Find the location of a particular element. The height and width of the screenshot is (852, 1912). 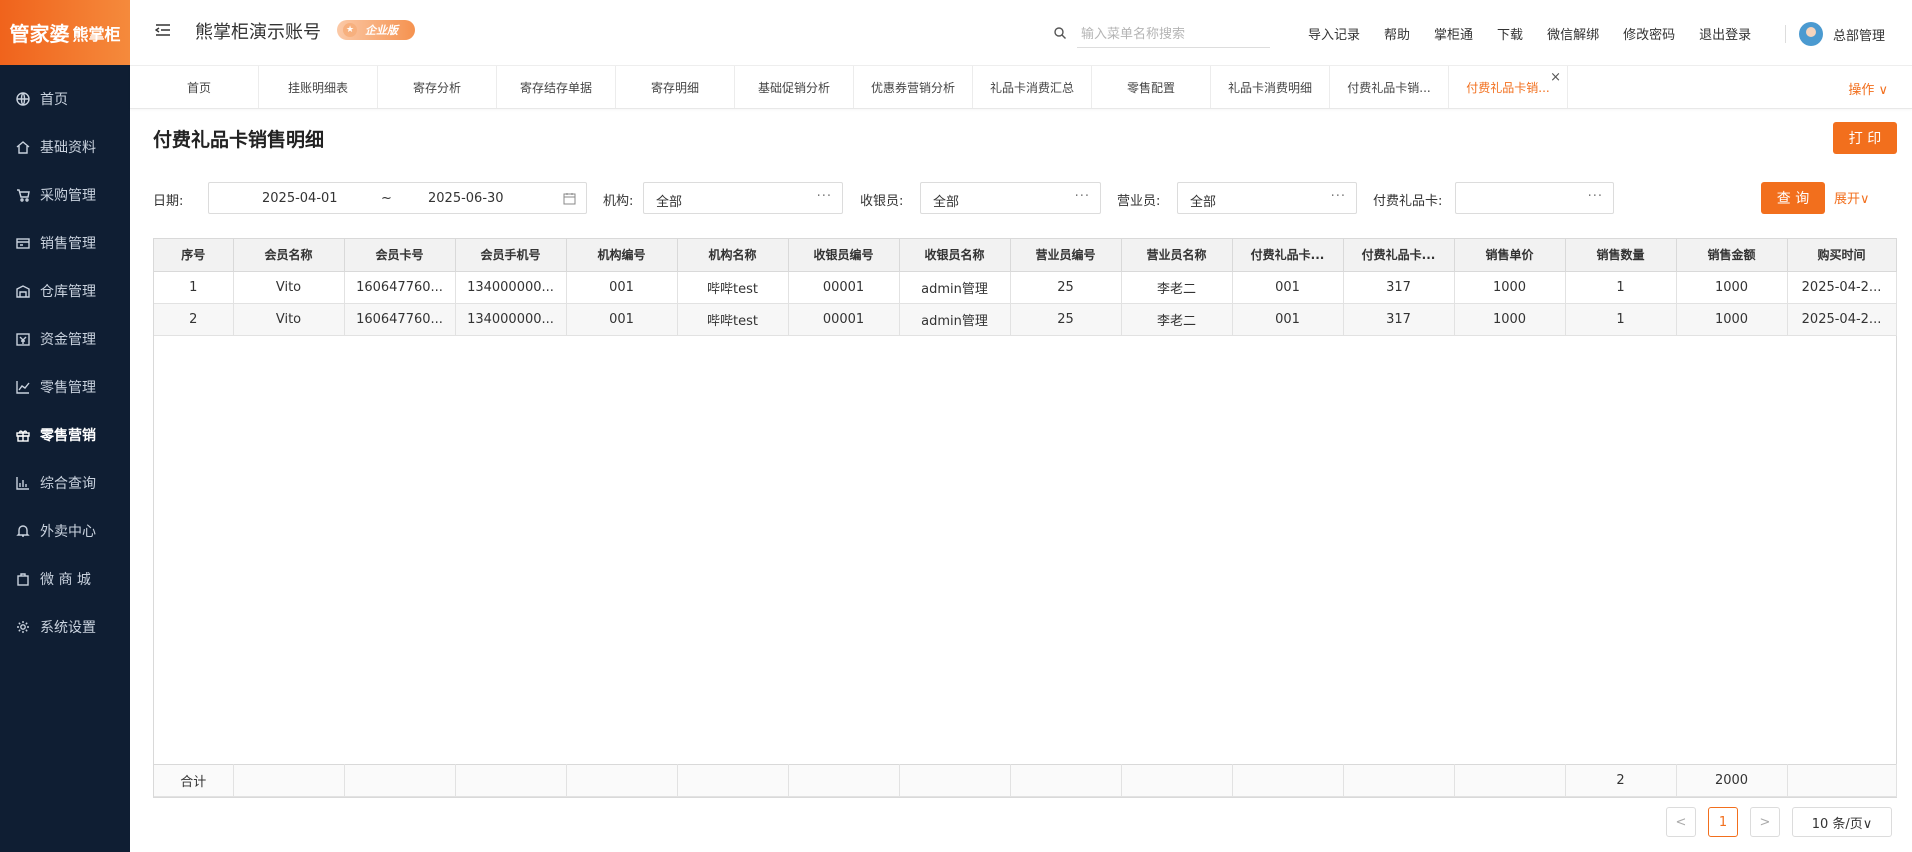

table-cell: 2 is located at coordinates (194, 319).